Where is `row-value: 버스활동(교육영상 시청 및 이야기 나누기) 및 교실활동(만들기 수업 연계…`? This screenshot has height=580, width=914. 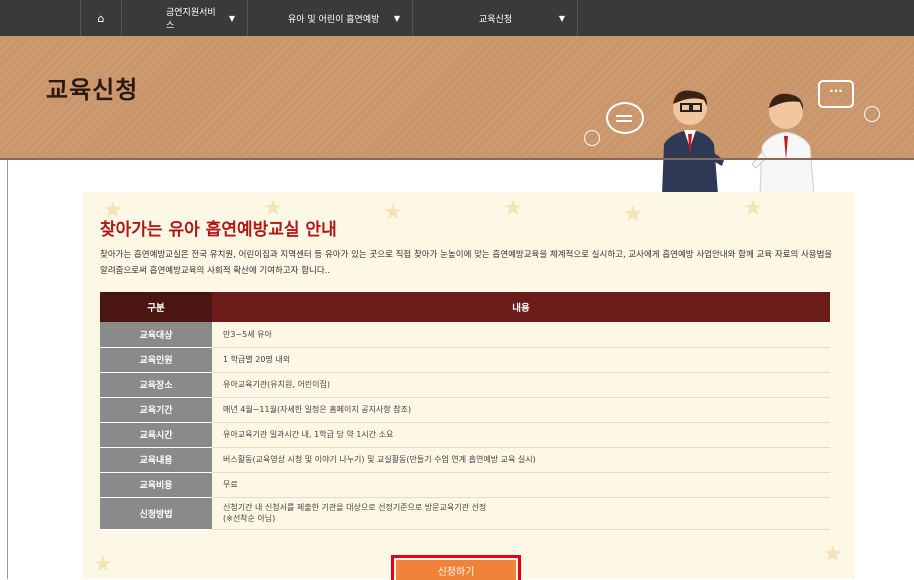
row-value: 버스활동(교육영상 시청 및 이야기 나누기) 및 교실활동(만들기 수업 연계… is located at coordinates (521, 460).